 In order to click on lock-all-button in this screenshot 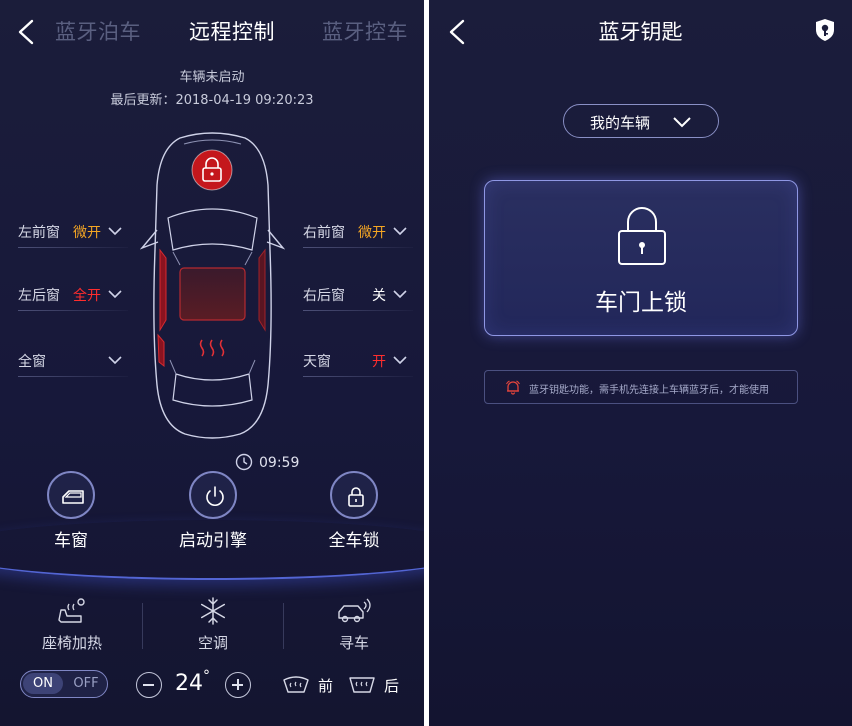, I will do `click(354, 495)`.